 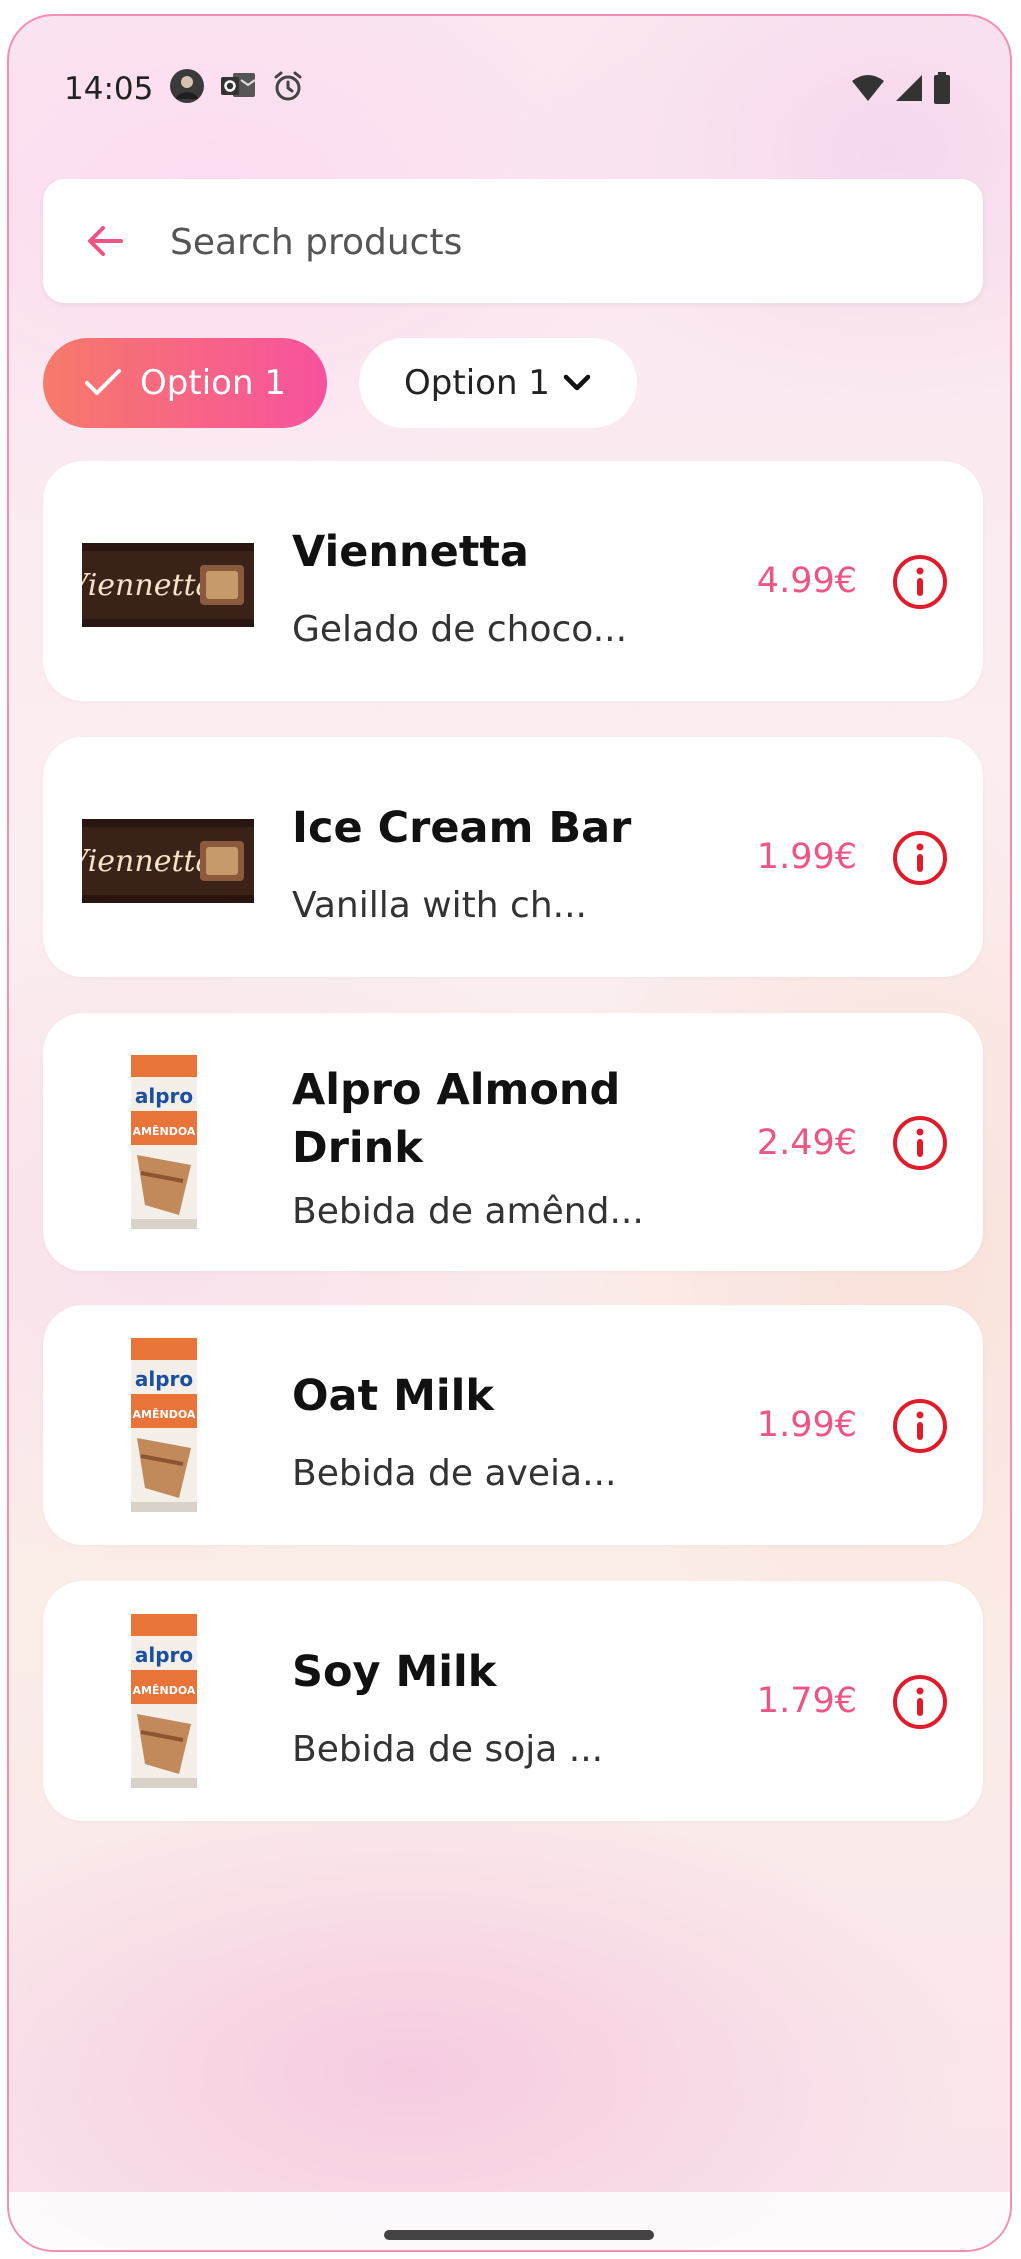 What do you see at coordinates (806, 1701) in the screenshot?
I see `product-price: 1.79€` at bounding box center [806, 1701].